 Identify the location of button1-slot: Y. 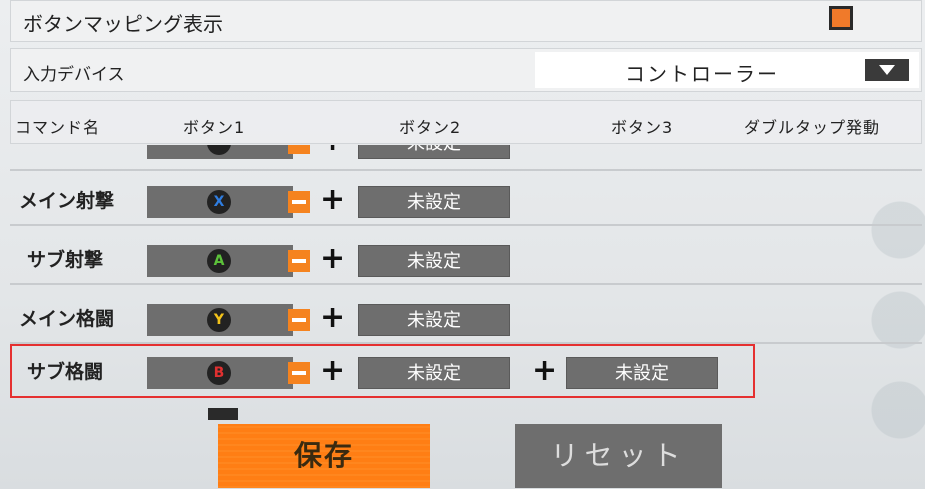
(220, 320).